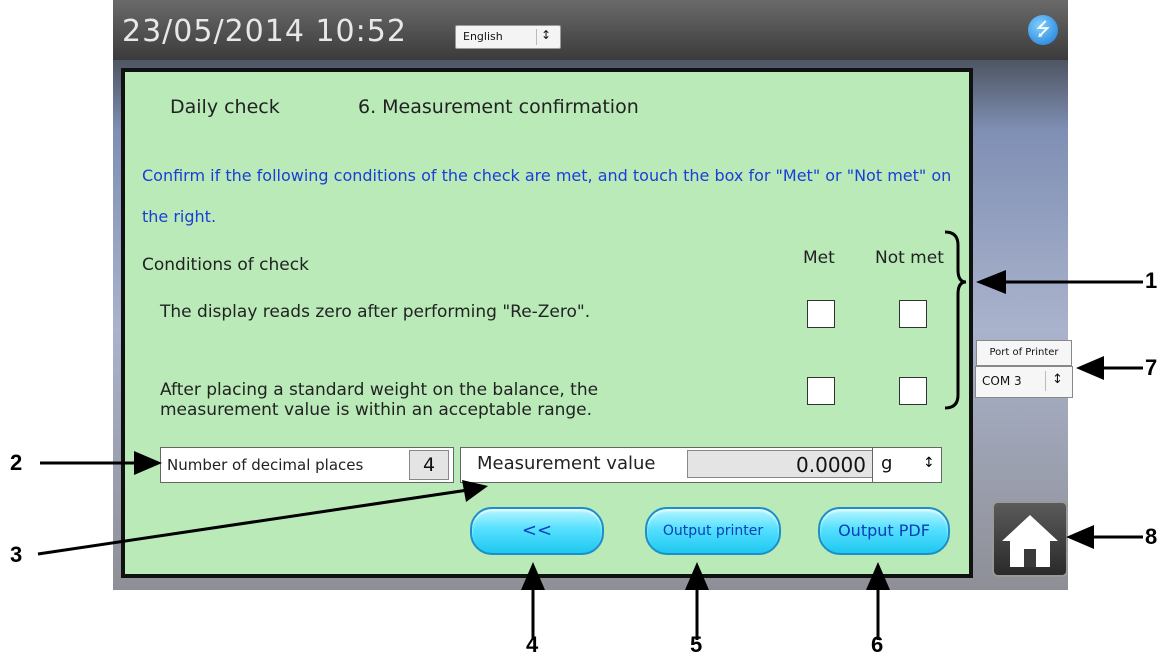 The width and height of the screenshot is (1163, 658). What do you see at coordinates (1151, 536) in the screenshot?
I see `callout-number-8: 8` at bounding box center [1151, 536].